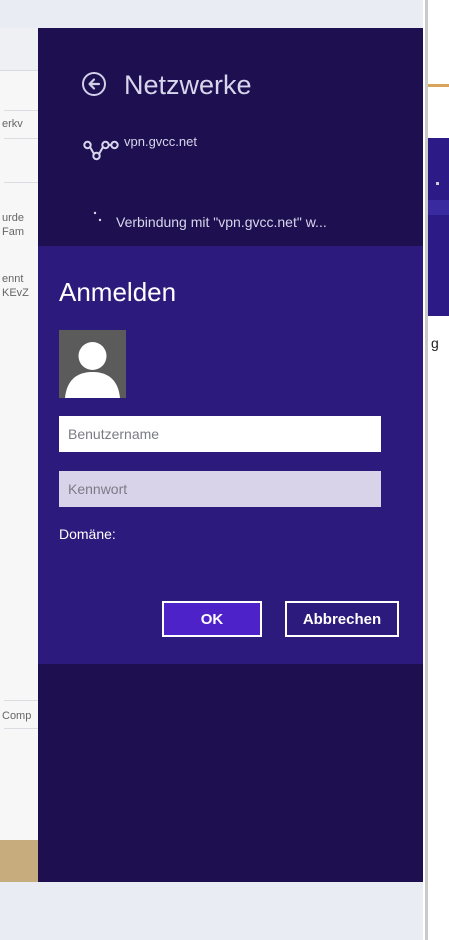 Image resolution: width=449 pixels, height=940 pixels. Describe the element at coordinates (342, 619) in the screenshot. I see `cancel-button: Abbrechen` at that location.